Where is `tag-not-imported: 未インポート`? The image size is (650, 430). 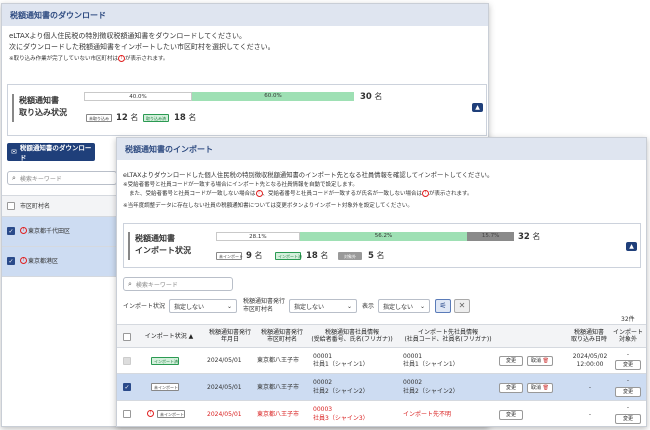
tag-not-imported: 未インポート is located at coordinates (229, 256).